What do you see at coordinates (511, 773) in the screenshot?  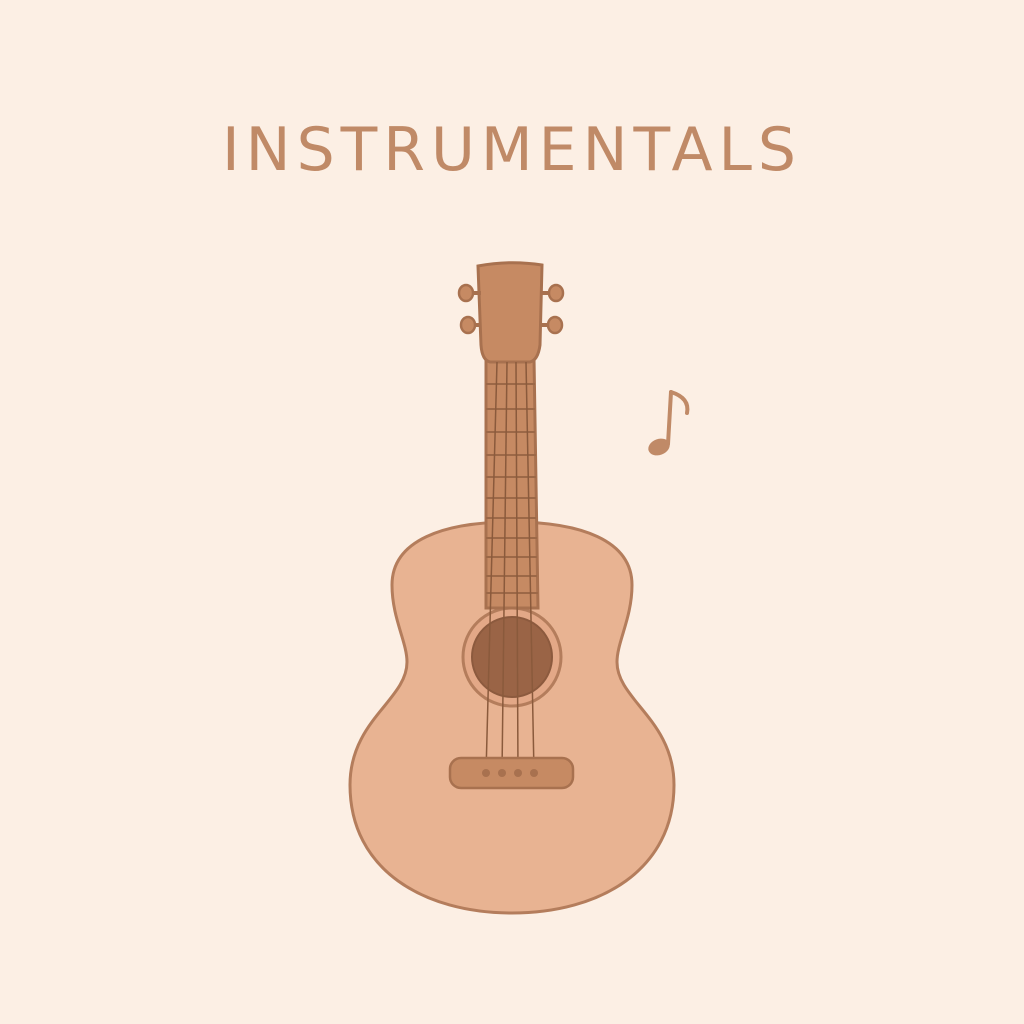 I see `guitar-bridge` at bounding box center [511, 773].